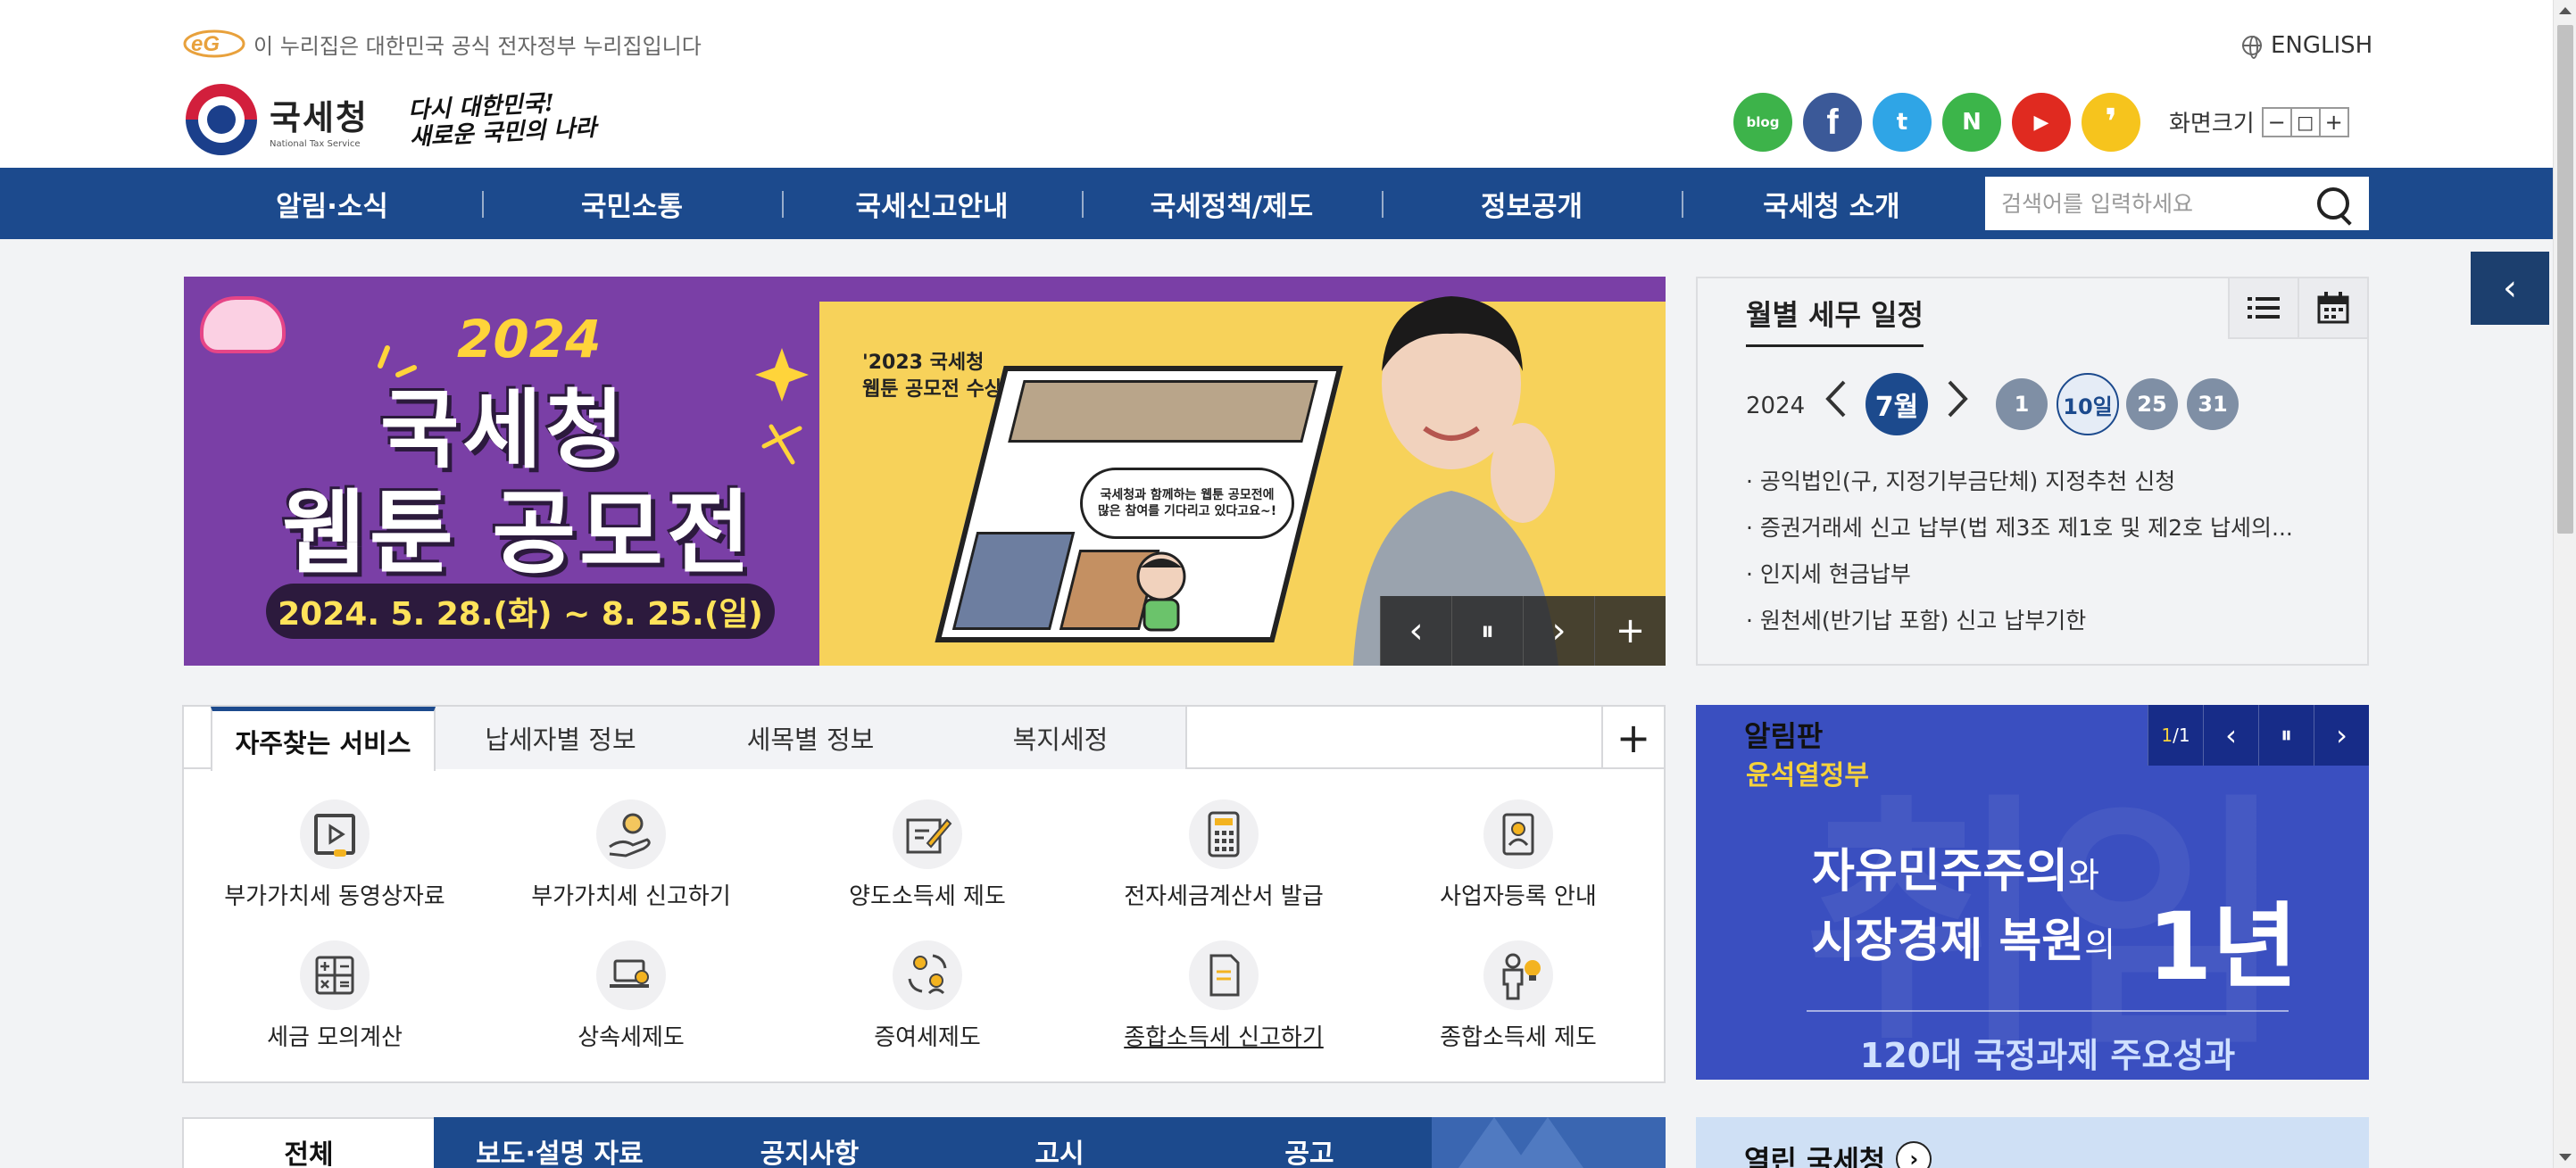 The width and height of the screenshot is (2576, 1168). What do you see at coordinates (1836, 403) in the screenshot?
I see `prev-month-button` at bounding box center [1836, 403].